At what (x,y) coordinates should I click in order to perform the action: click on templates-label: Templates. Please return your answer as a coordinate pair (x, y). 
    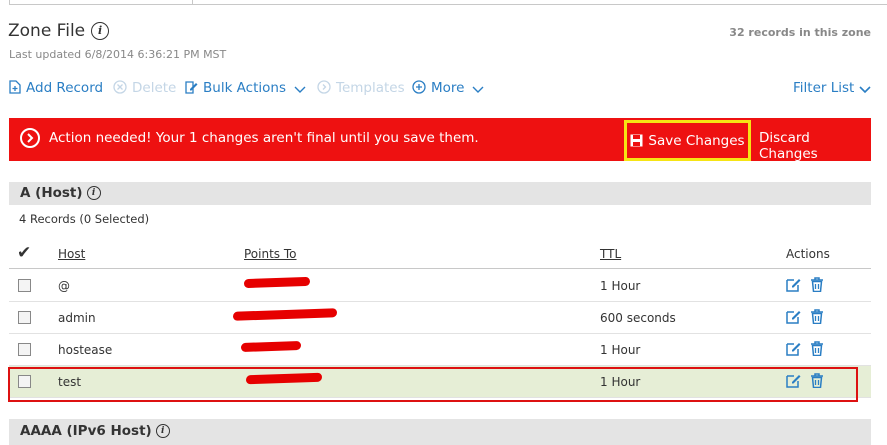
    Looking at the image, I should click on (370, 88).